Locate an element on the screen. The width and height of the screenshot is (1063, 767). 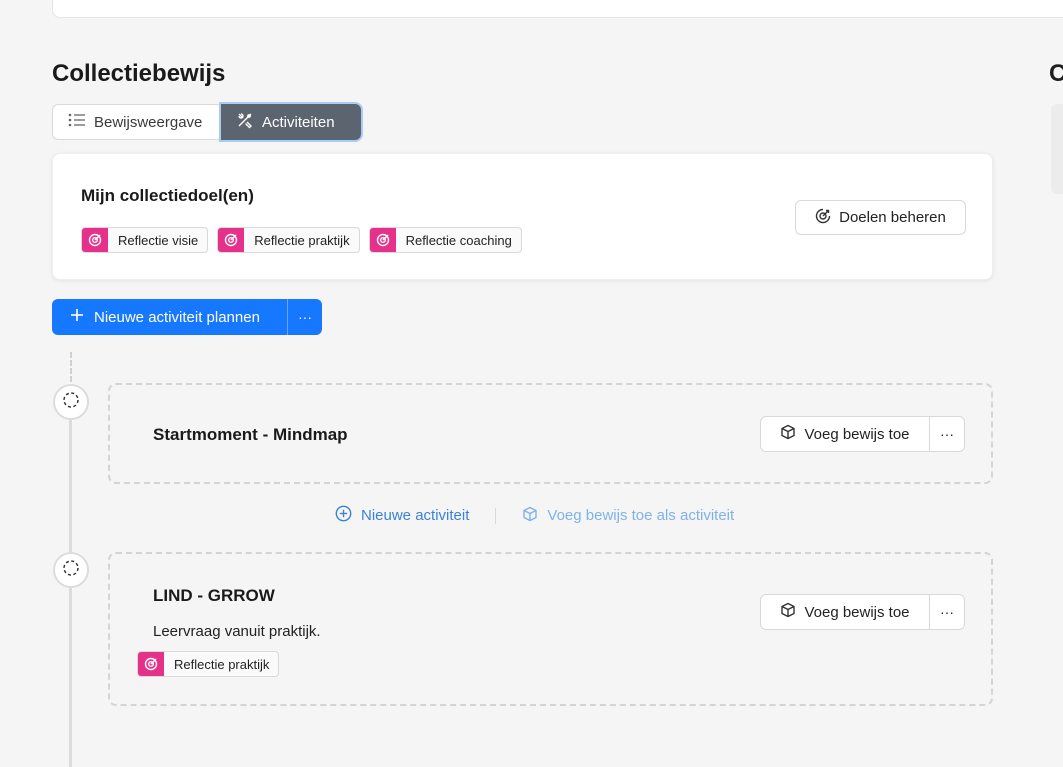
plan-activity-label: Nieuwe activiteit plannen is located at coordinates (177, 317).